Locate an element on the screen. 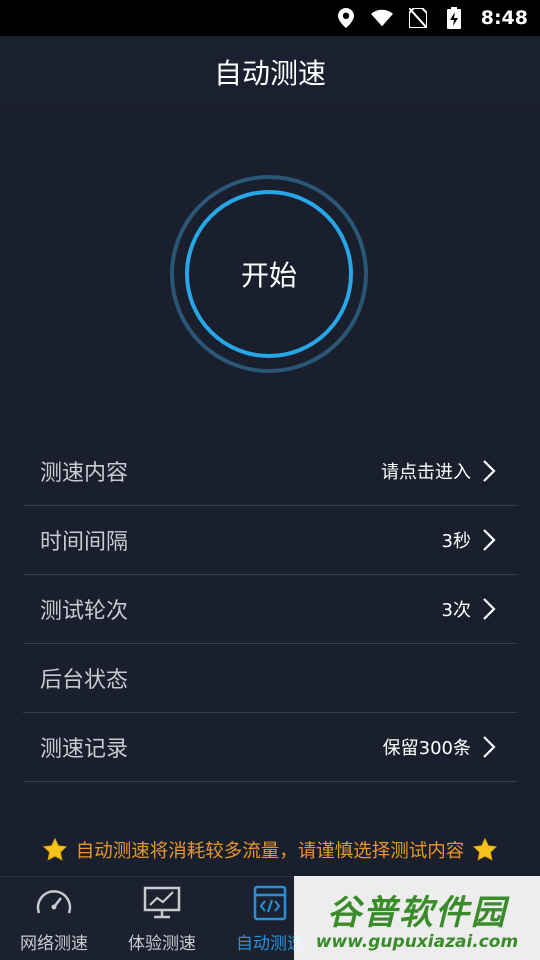 The width and height of the screenshot is (540, 960). watermark-overlay: 谷普软件园 www.gupuxiazai.com is located at coordinates (417, 918).